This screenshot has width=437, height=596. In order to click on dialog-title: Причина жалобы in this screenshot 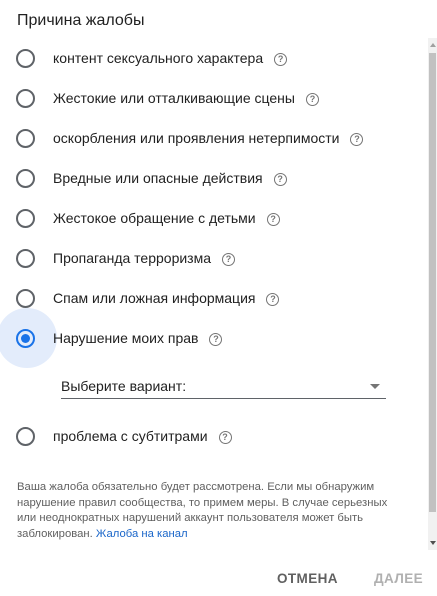, I will do `click(81, 20)`.